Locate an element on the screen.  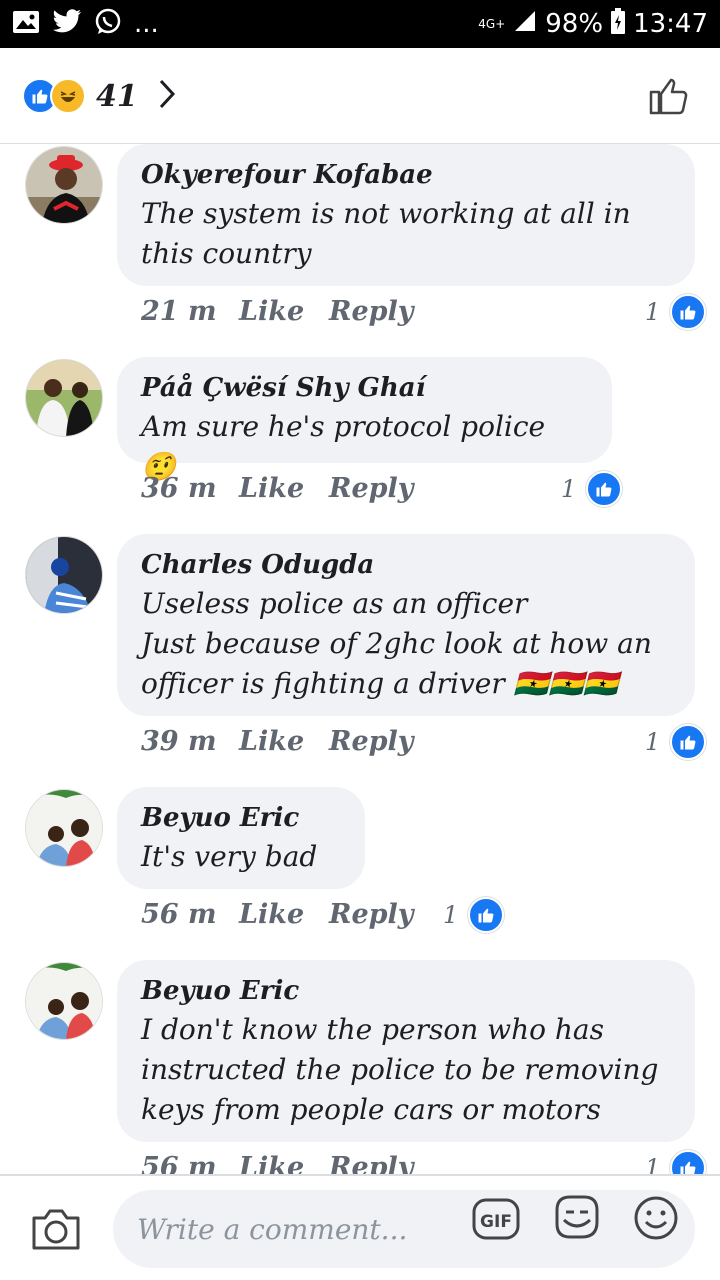
comment-author: Charles Odugda is located at coordinates (406, 565).